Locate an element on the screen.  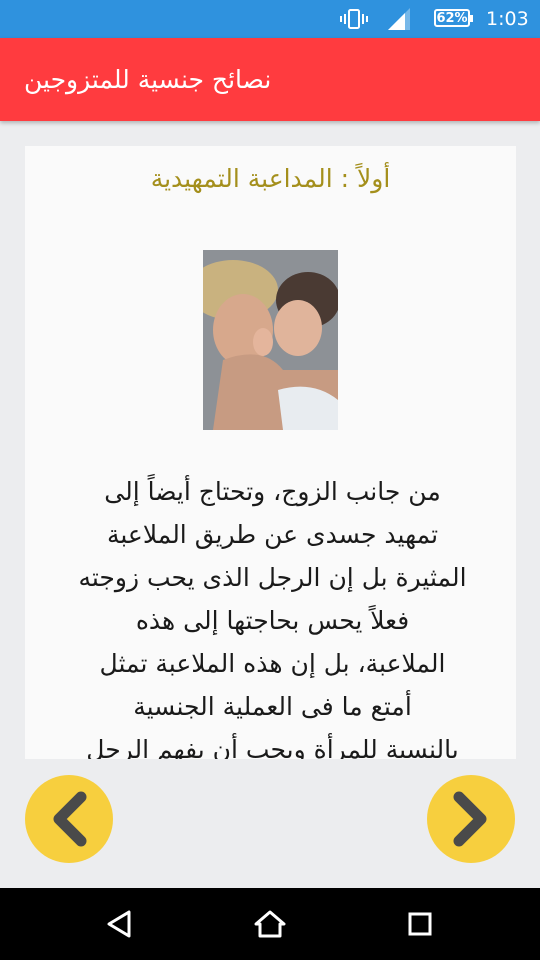
battery-level: 62% is located at coordinates (452, 18).